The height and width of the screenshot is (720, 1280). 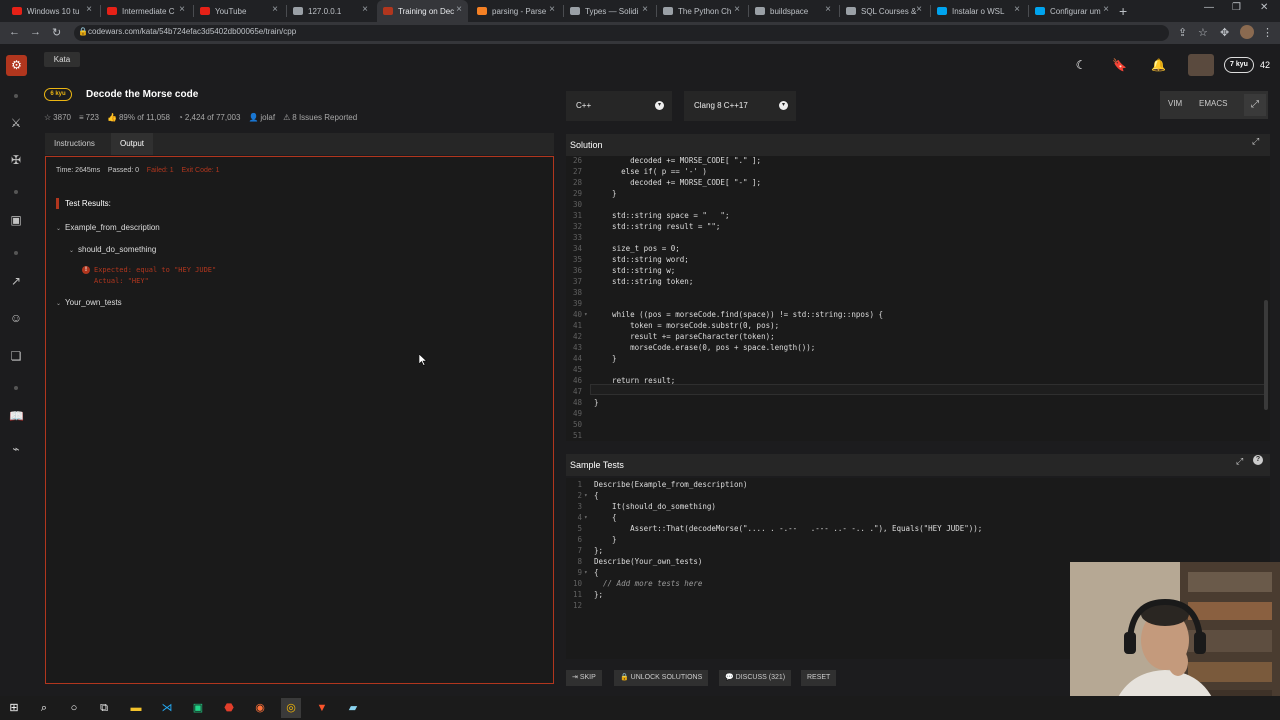 I want to click on stars-stat: ☆ 3870, so click(x=57, y=117).